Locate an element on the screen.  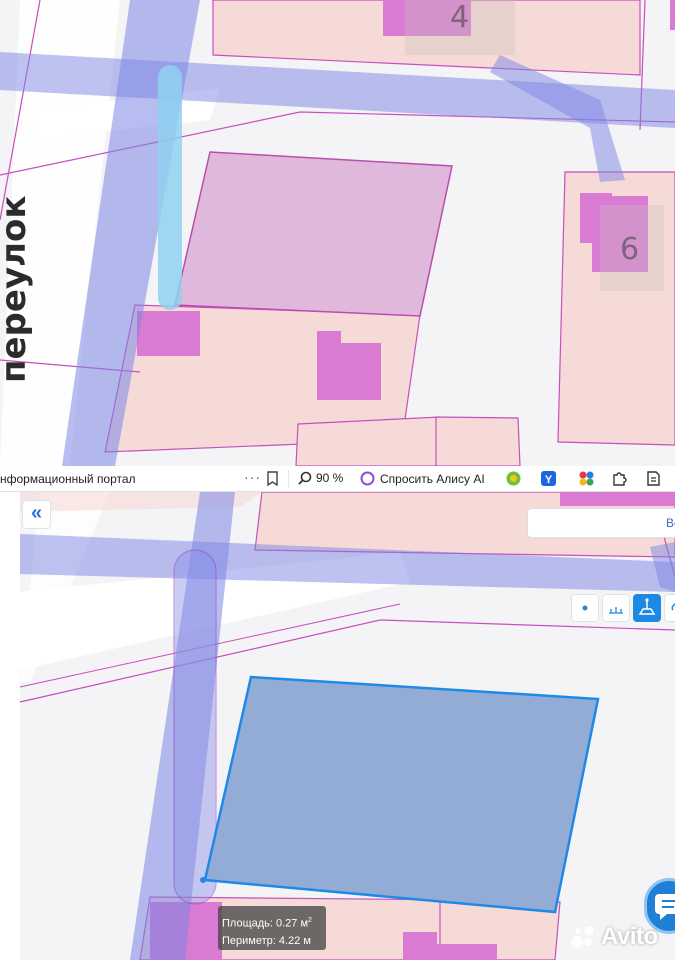
perimeter-value: Периметр: 4.22 м is located at coordinates (266, 940).